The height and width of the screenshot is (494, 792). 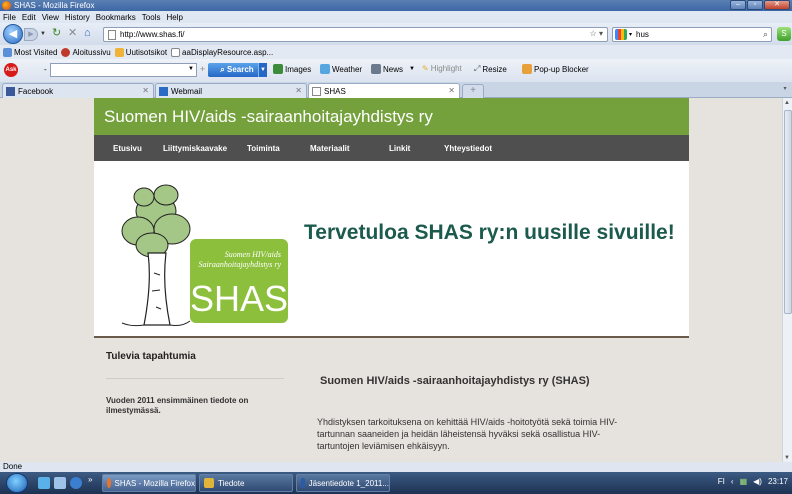 I want to click on ask-news: News ▼, so click(x=393, y=69).